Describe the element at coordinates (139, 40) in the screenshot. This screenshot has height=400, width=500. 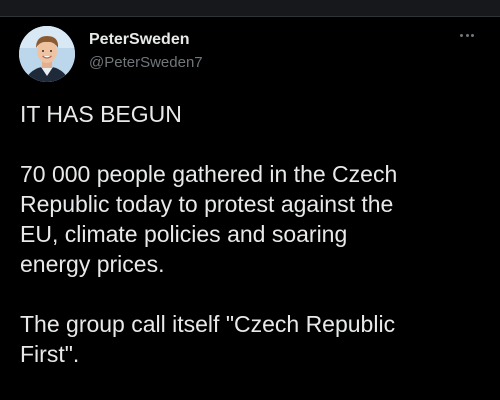
I see `author-display-name: PeterSweden` at that location.